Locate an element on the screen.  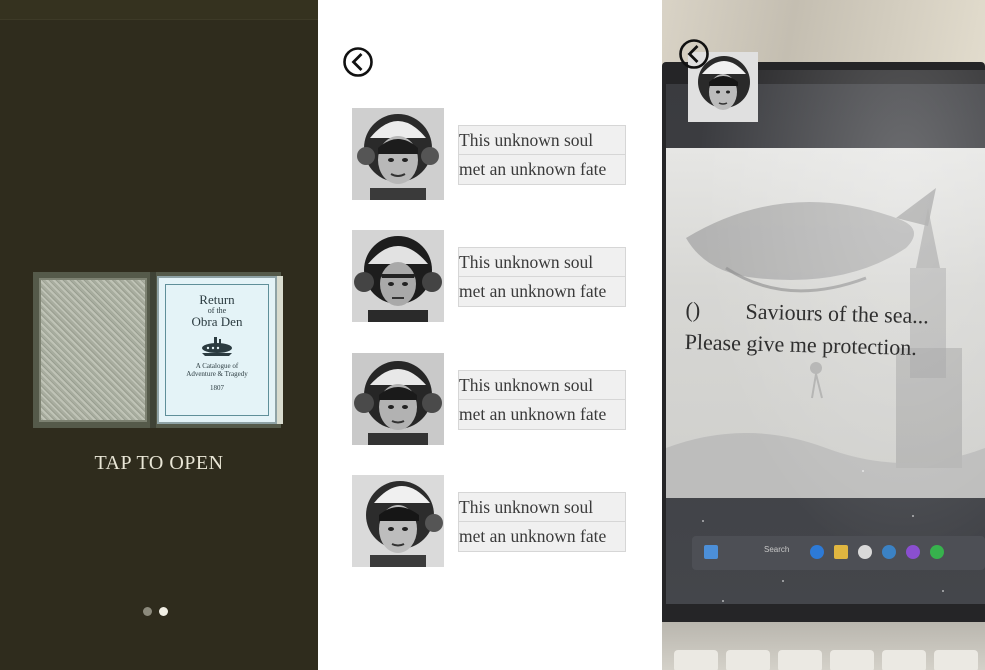
book-back-cover is located at coordinates (93, 350).